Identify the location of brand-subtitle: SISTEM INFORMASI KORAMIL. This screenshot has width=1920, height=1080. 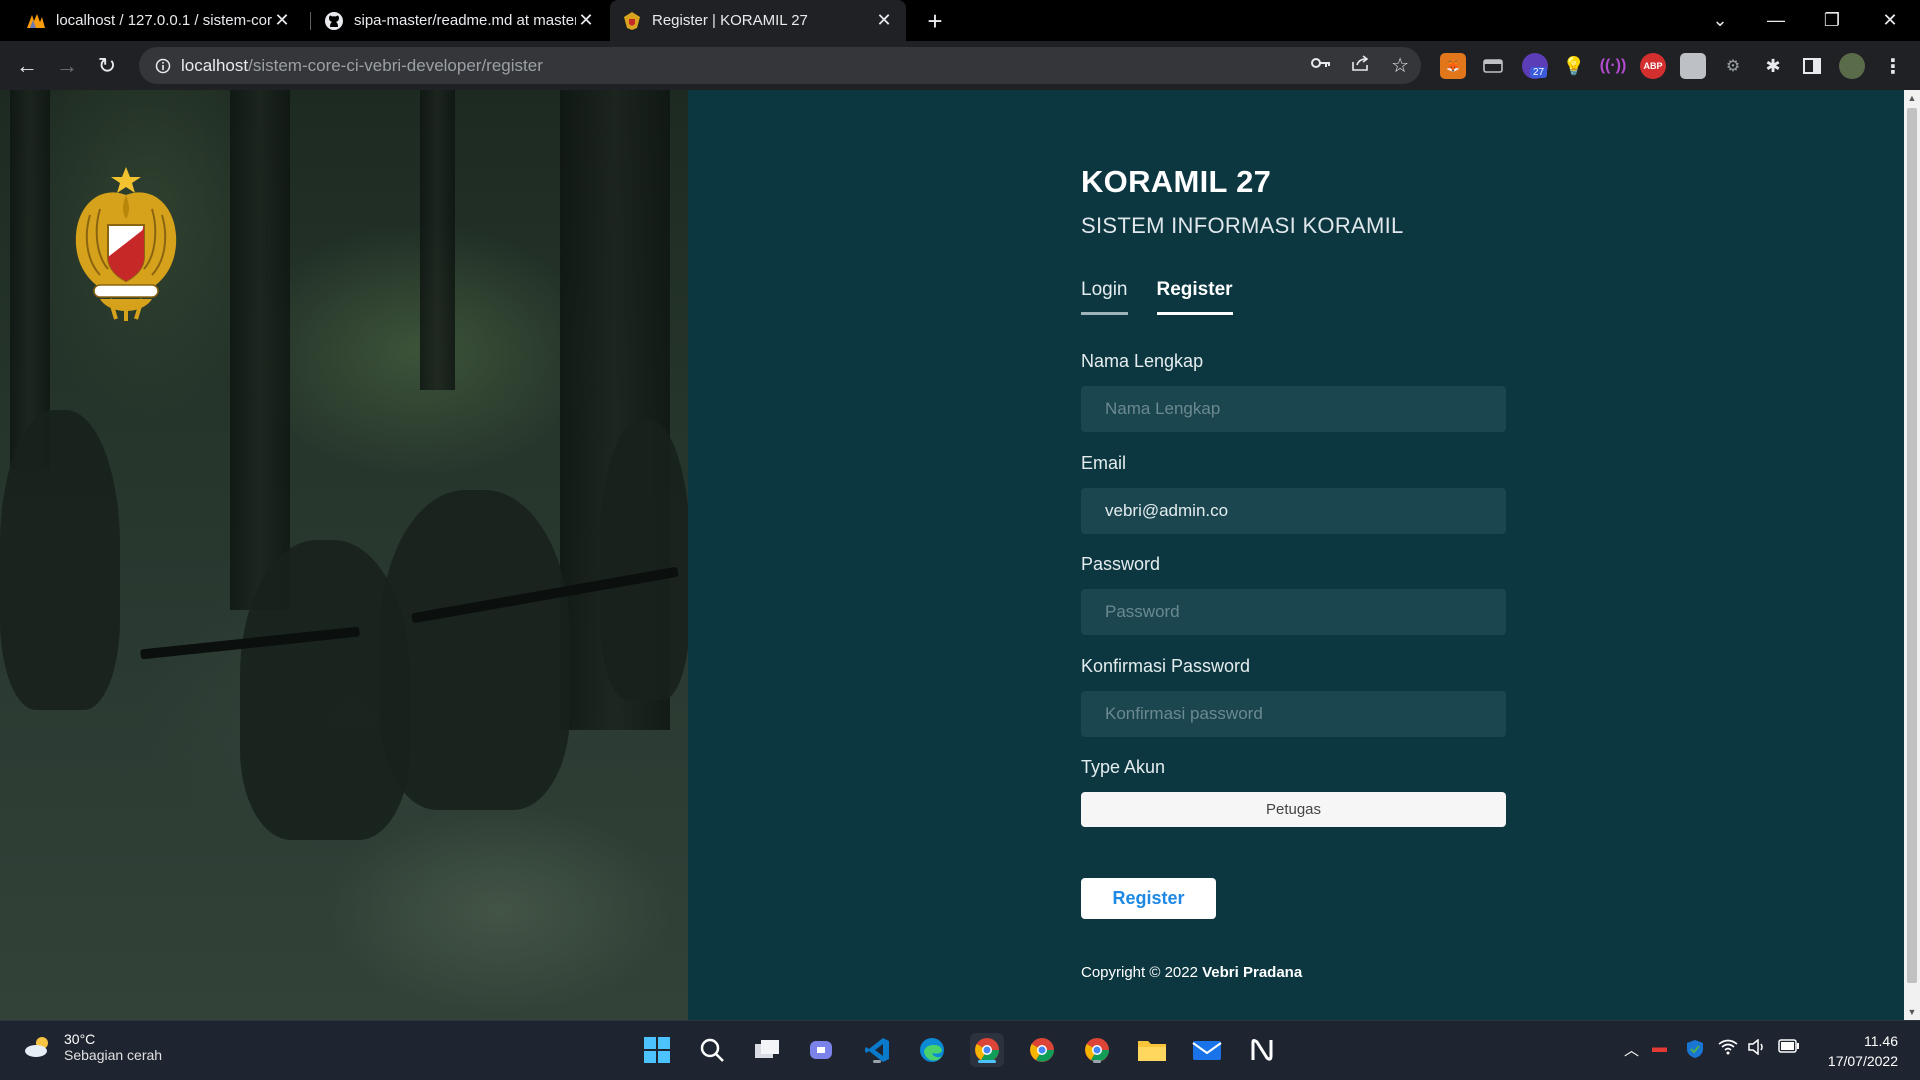
(1242, 225).